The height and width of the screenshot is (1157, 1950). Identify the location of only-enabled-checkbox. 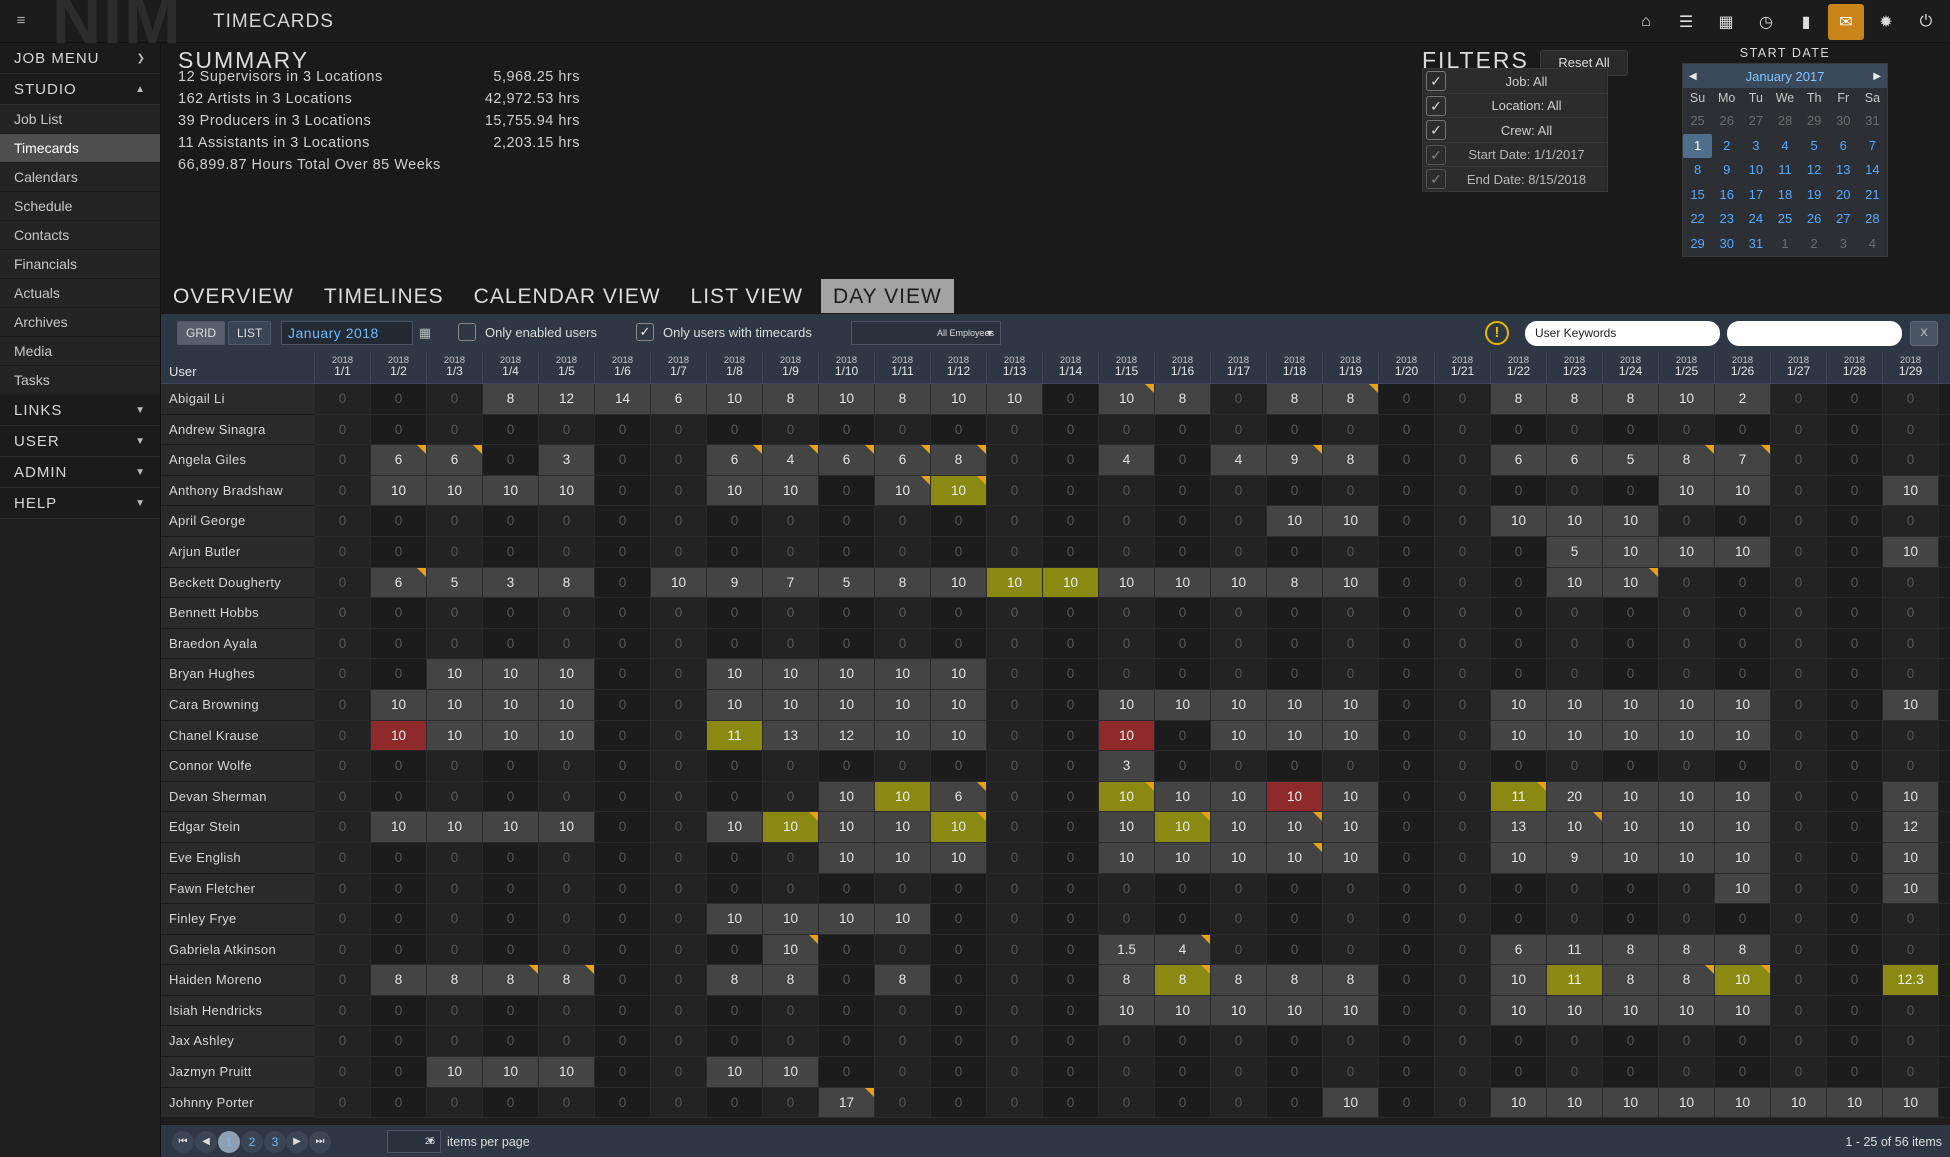
(467, 332).